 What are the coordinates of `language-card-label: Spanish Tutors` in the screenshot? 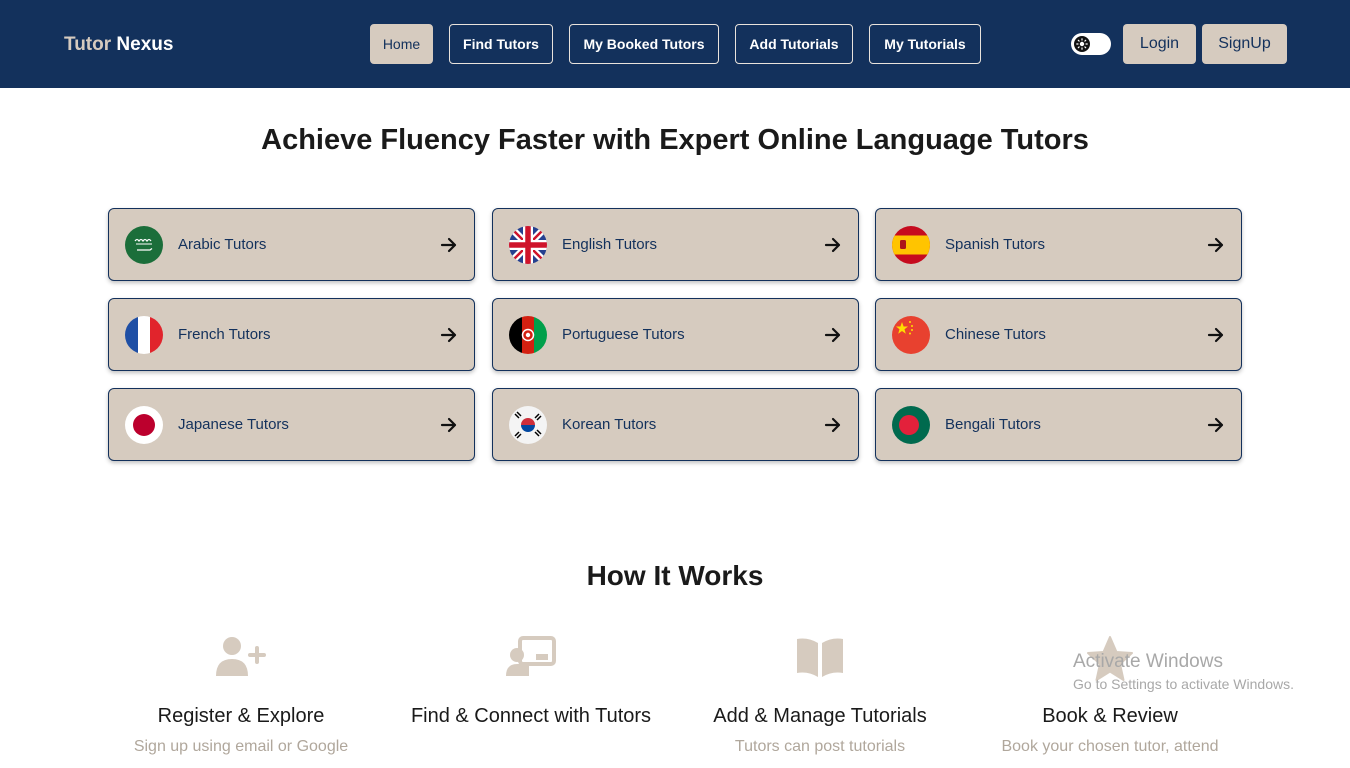 It's located at (995, 244).